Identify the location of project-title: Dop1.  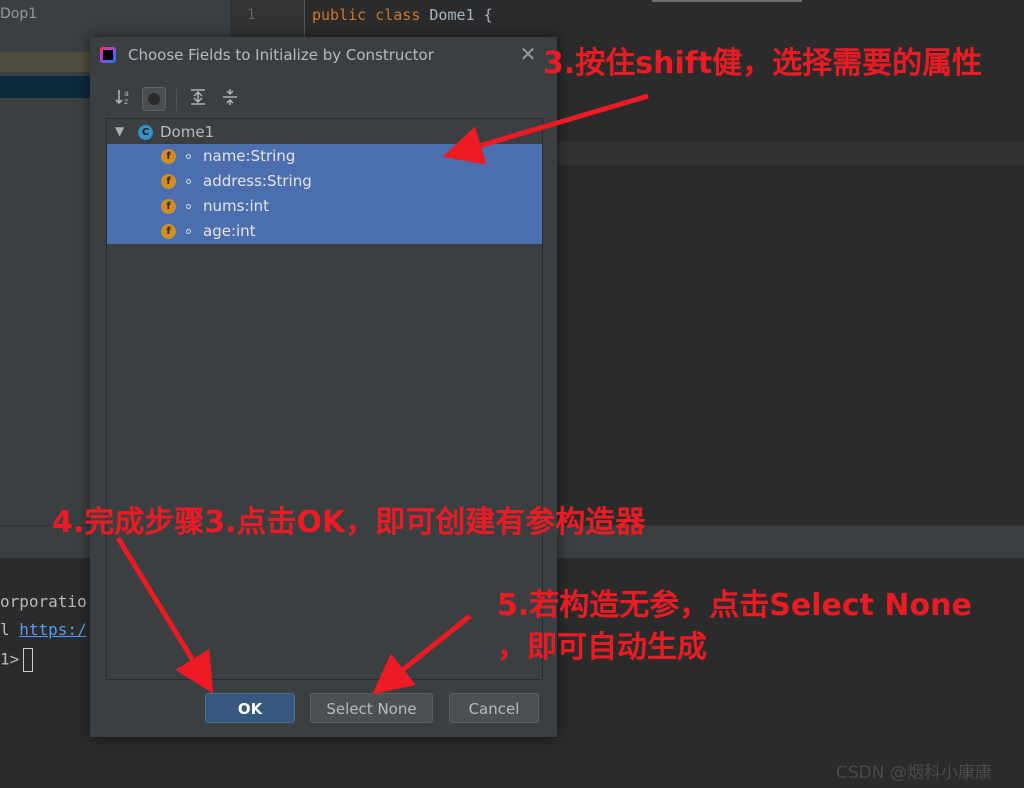
(19, 14).